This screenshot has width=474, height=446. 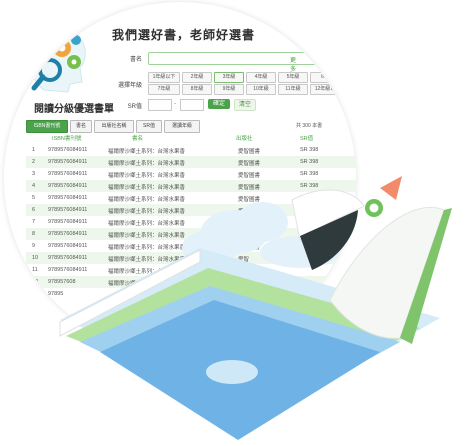 What do you see at coordinates (66, 138) in the screenshot?
I see `column-header-isbn: ISBN書刊號` at bounding box center [66, 138].